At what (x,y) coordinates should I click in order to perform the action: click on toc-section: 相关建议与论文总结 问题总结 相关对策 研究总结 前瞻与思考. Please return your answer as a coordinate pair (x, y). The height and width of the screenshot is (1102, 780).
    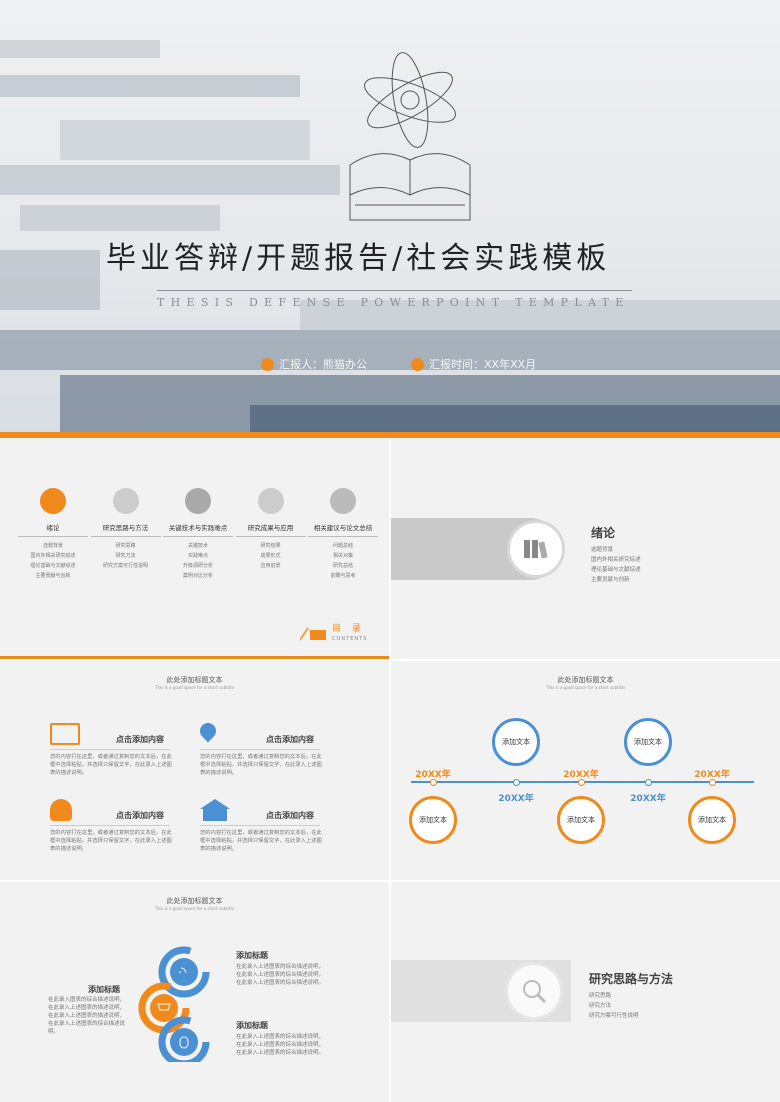
    Looking at the image, I should click on (343, 534).